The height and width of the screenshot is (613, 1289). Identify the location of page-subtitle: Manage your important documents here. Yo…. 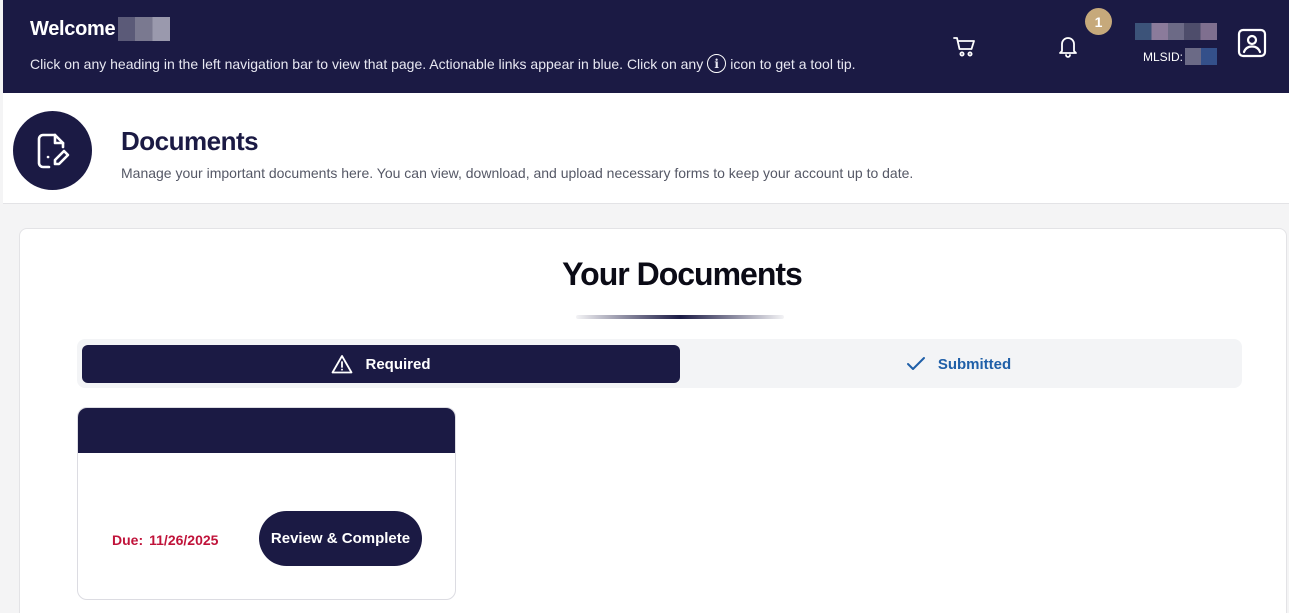
(517, 173).